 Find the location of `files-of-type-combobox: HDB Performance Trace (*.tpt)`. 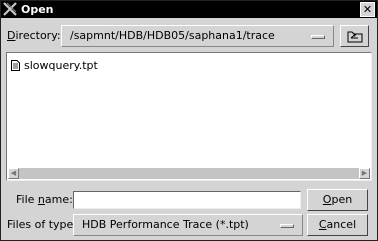

files-of-type-combobox: HDB Performance Trace (*.tpt) is located at coordinates (188, 225).